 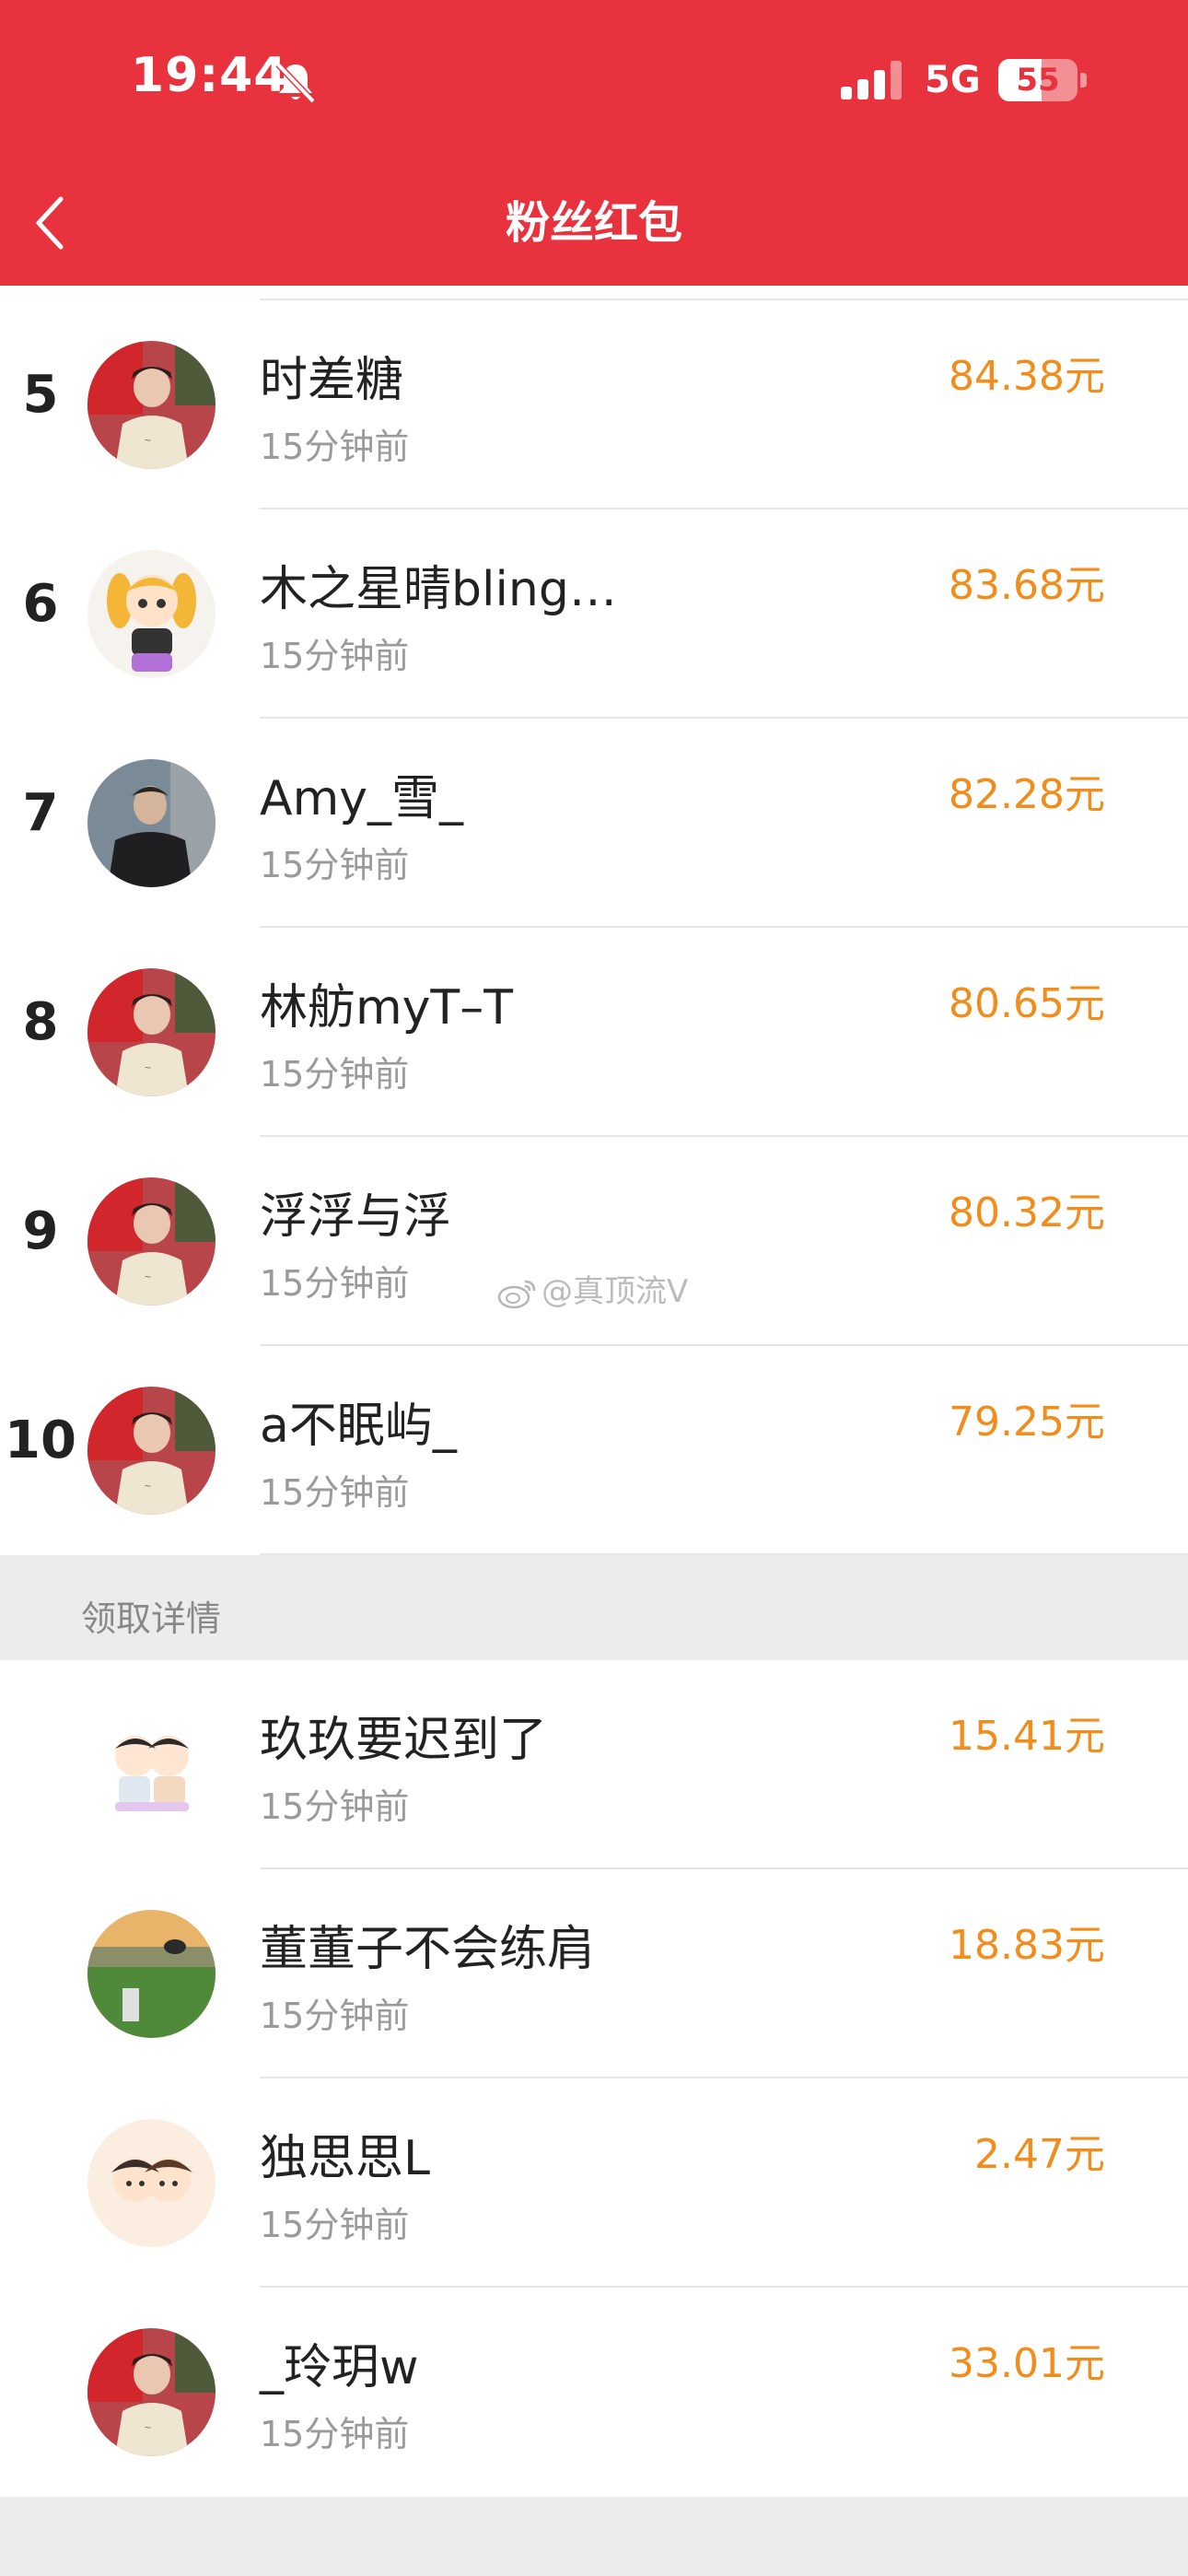 I want to click on list-item: 独思思L 15分钟前 2.47元, so click(x=594, y=2183).